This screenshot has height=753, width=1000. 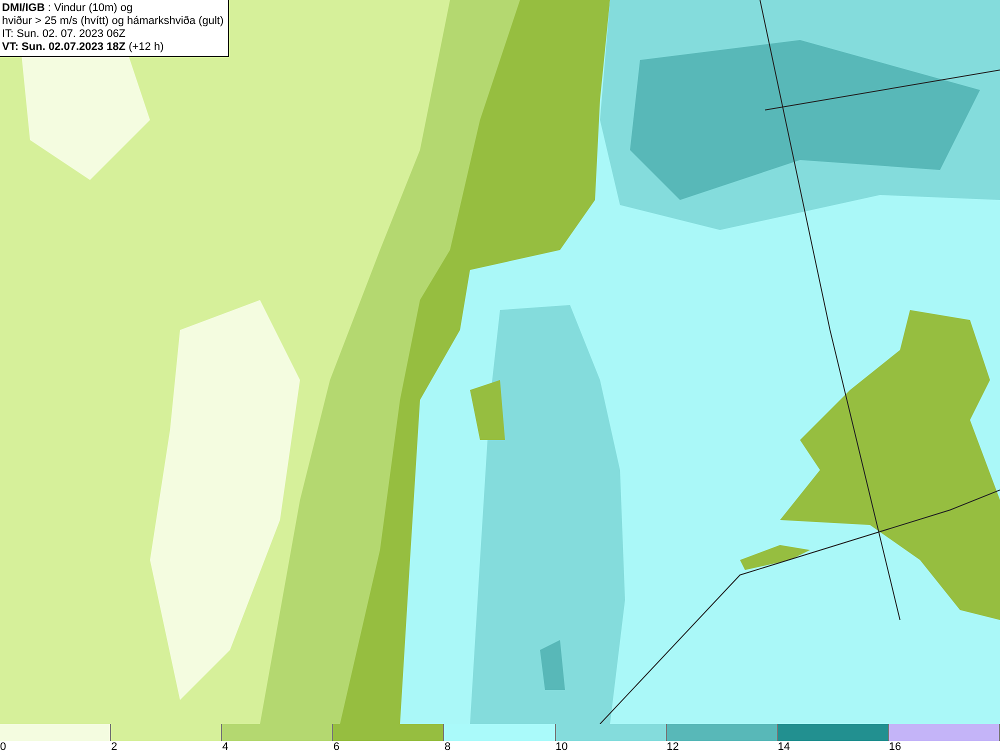 What do you see at coordinates (113, 21) in the screenshot?
I see `caption-line: hviður > 25 m/s (hvítt) og hámarkshviða (gult)` at bounding box center [113, 21].